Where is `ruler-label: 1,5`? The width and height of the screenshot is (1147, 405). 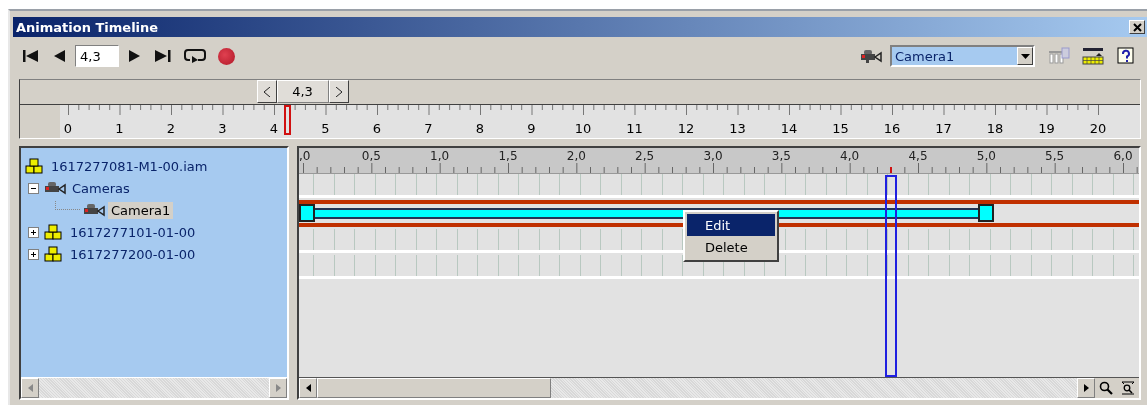
ruler-label: 1,5 is located at coordinates (508, 156).